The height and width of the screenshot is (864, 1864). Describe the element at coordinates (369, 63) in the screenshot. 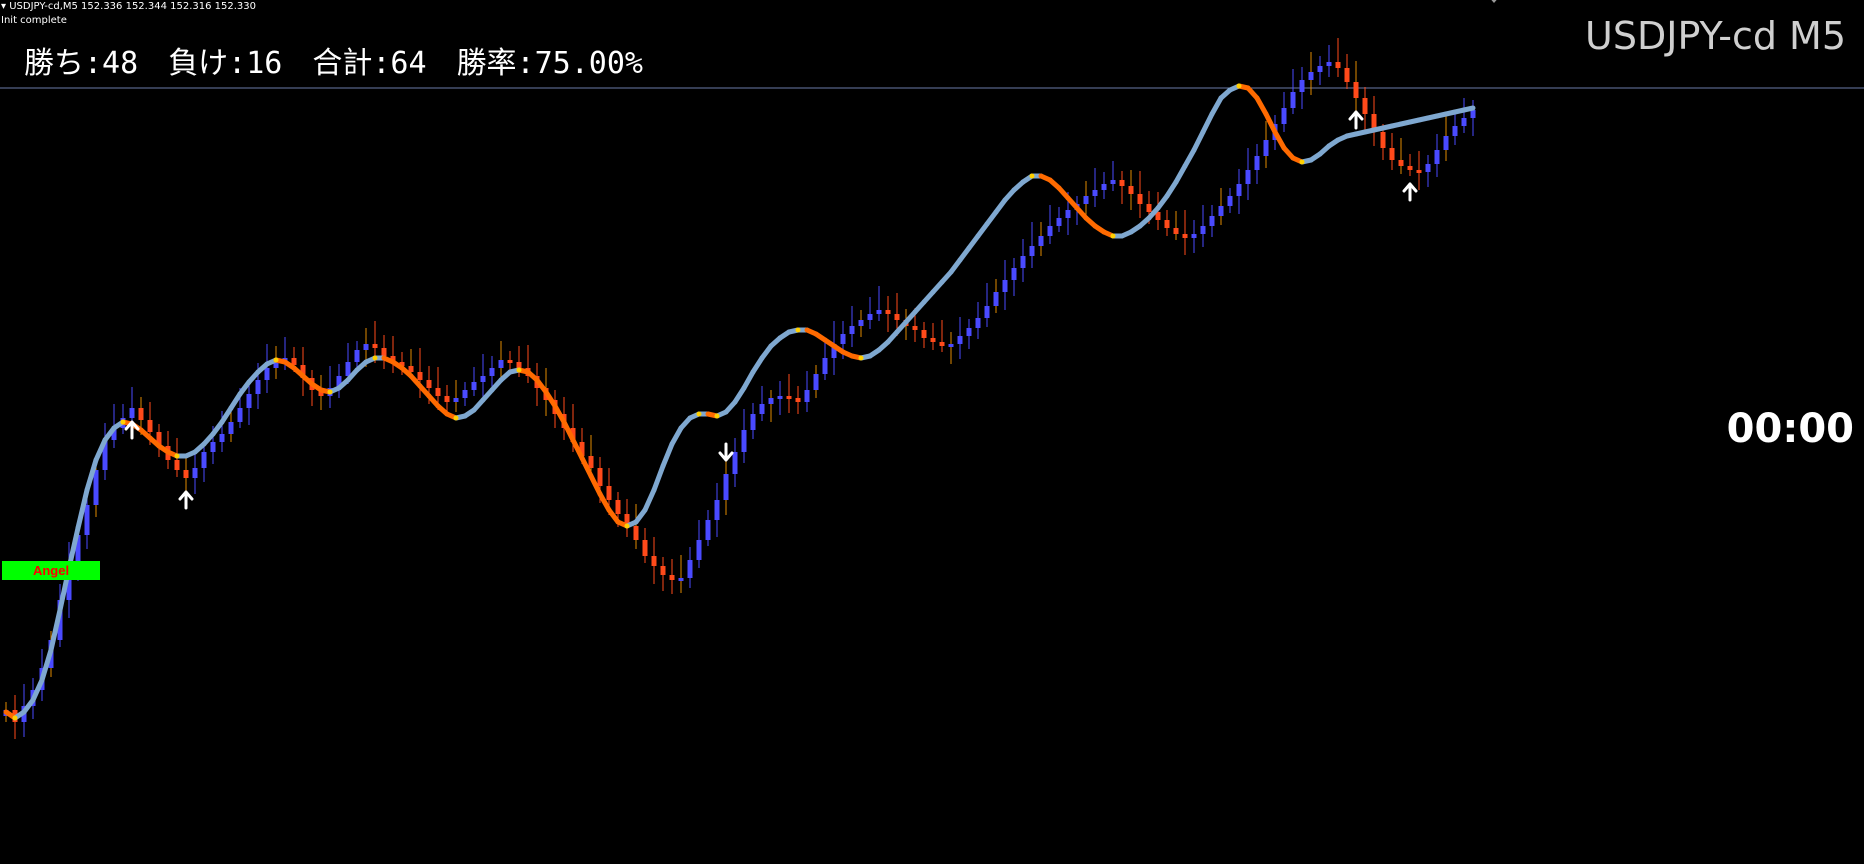

I see `total-stat: 合計:64` at that location.